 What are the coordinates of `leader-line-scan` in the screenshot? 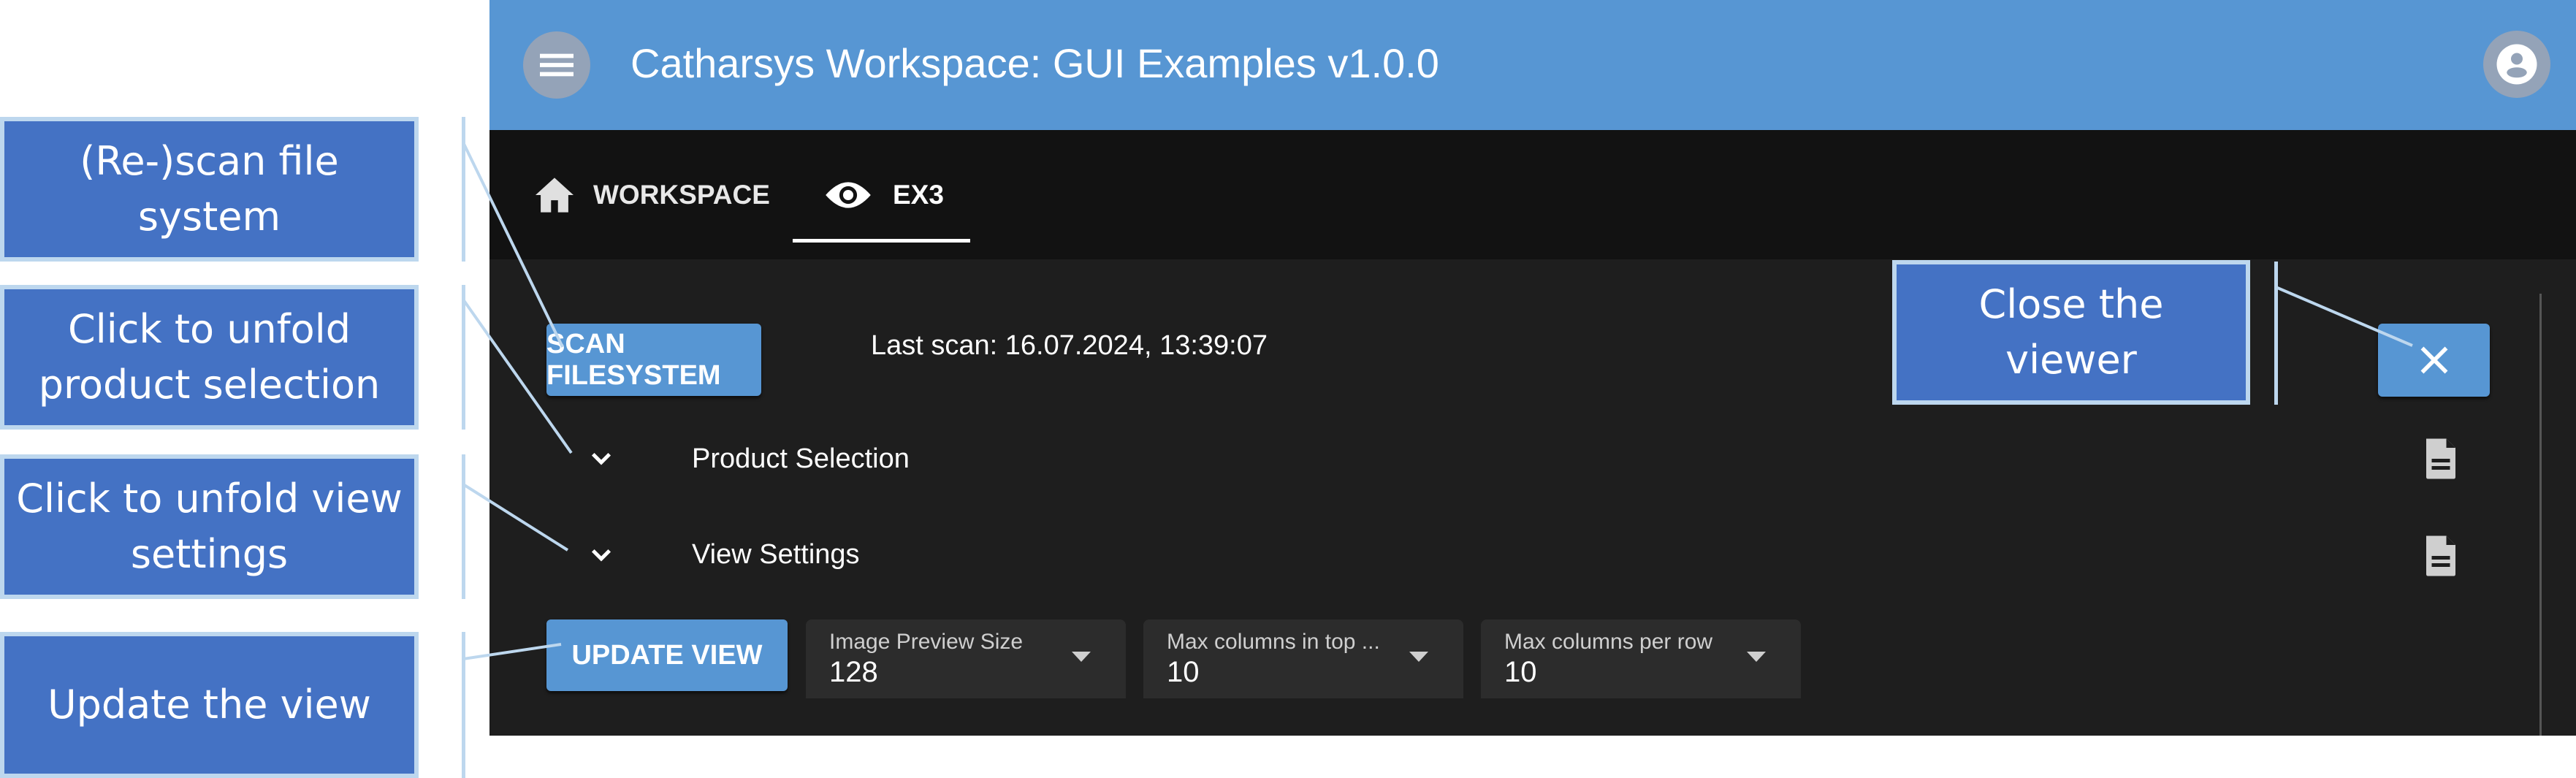 It's located at (513, 245).